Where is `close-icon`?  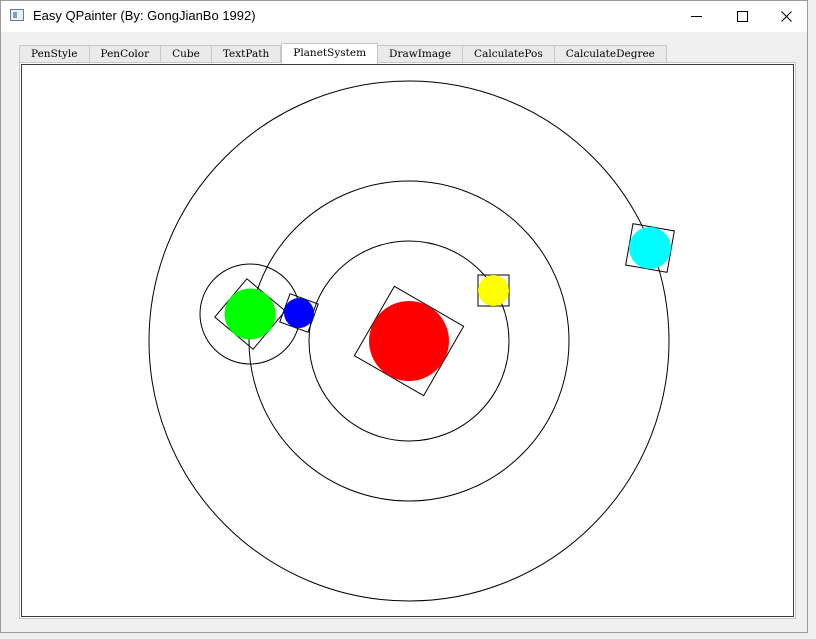
close-icon is located at coordinates (786, 16).